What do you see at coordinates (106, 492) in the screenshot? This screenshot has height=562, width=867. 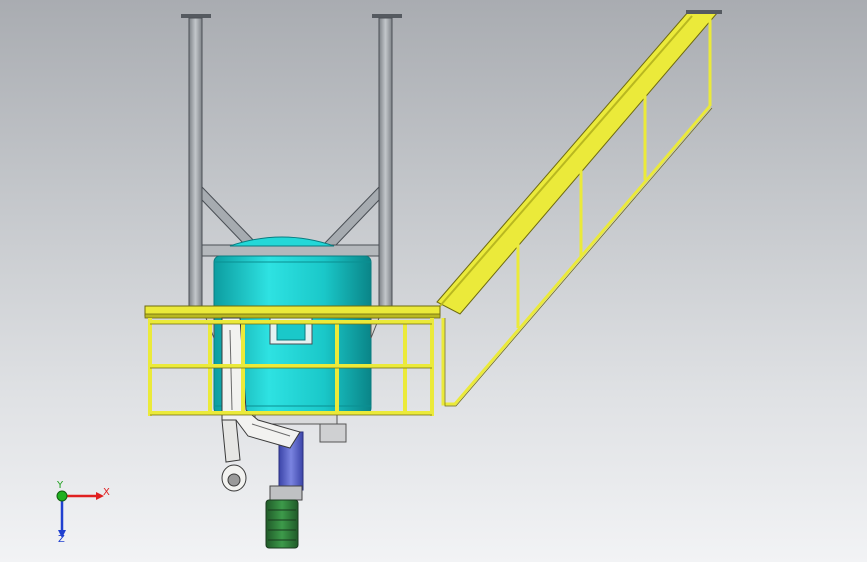 I see `x-axis-label: X` at bounding box center [106, 492].